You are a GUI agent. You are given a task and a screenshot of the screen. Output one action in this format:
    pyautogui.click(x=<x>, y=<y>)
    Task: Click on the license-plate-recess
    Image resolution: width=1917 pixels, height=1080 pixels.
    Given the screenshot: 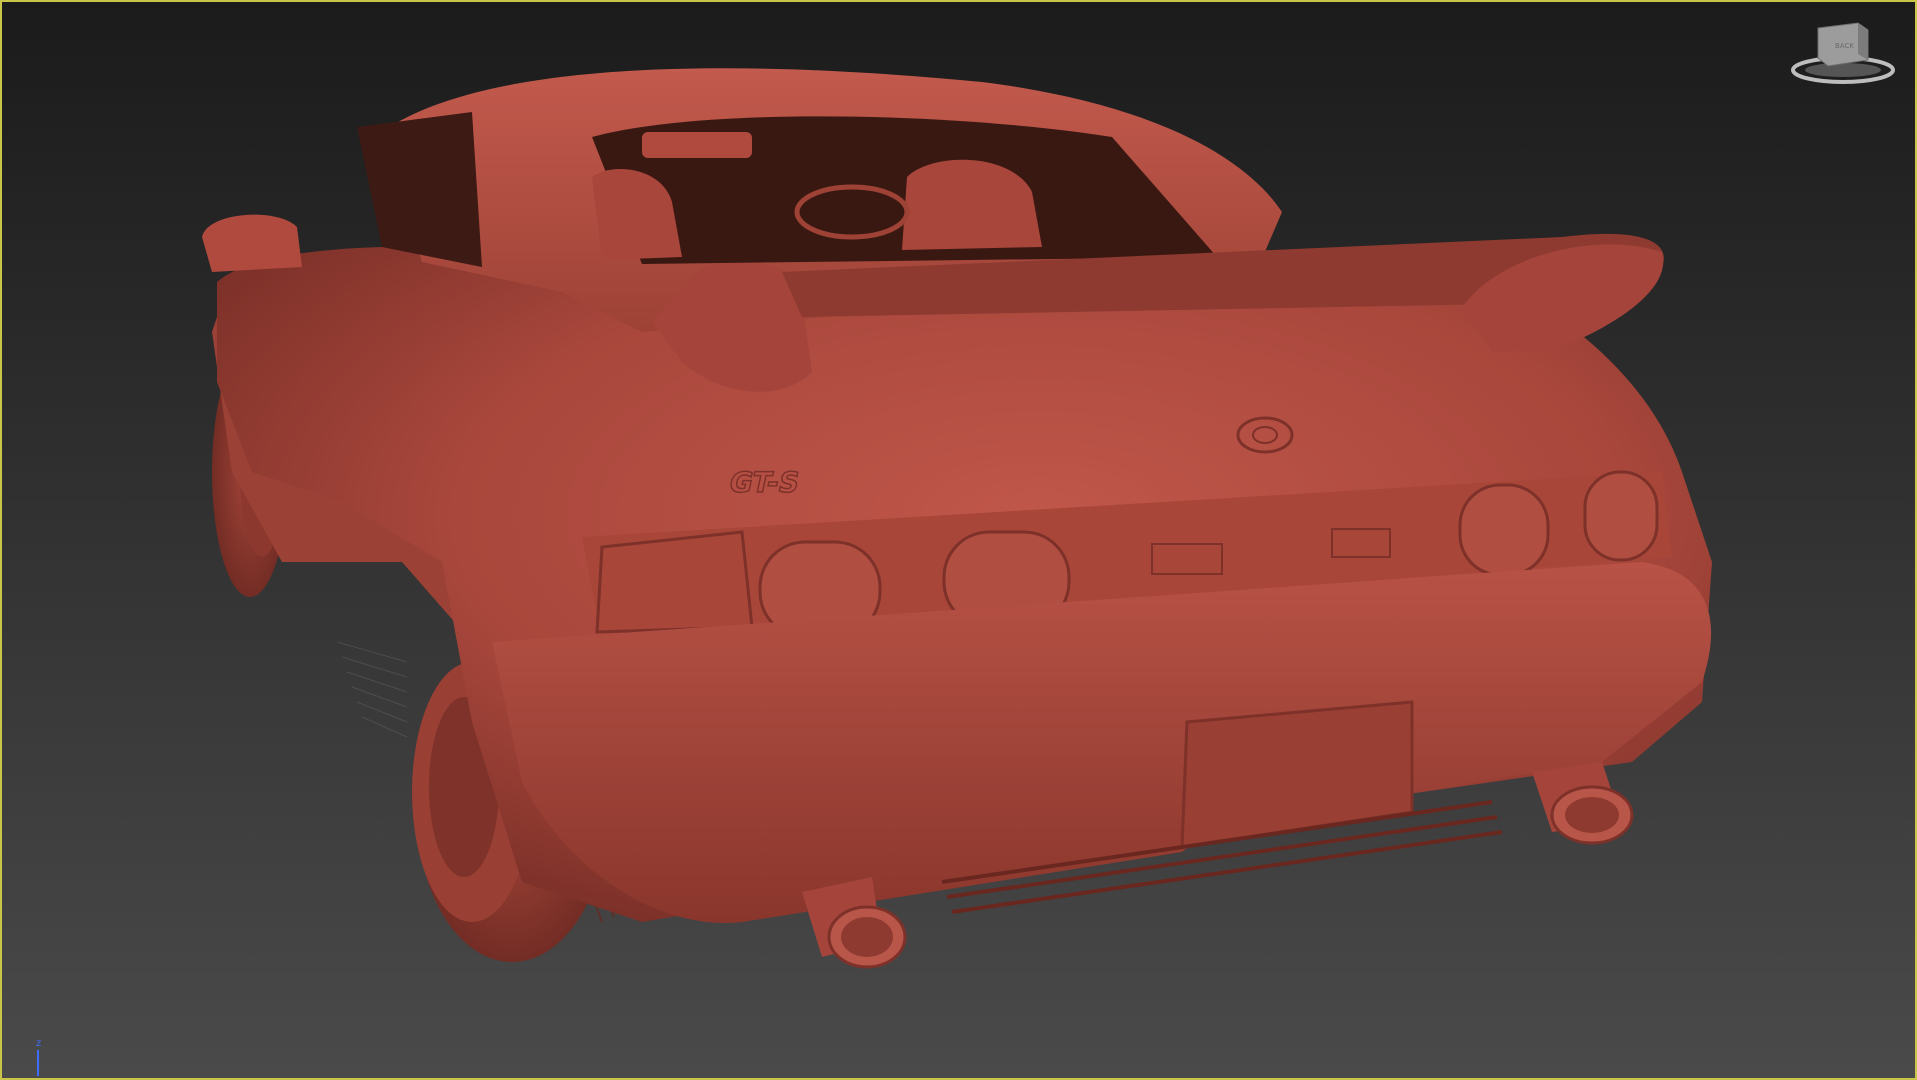 What is the action you would take?
    pyautogui.click(x=1297, y=774)
    